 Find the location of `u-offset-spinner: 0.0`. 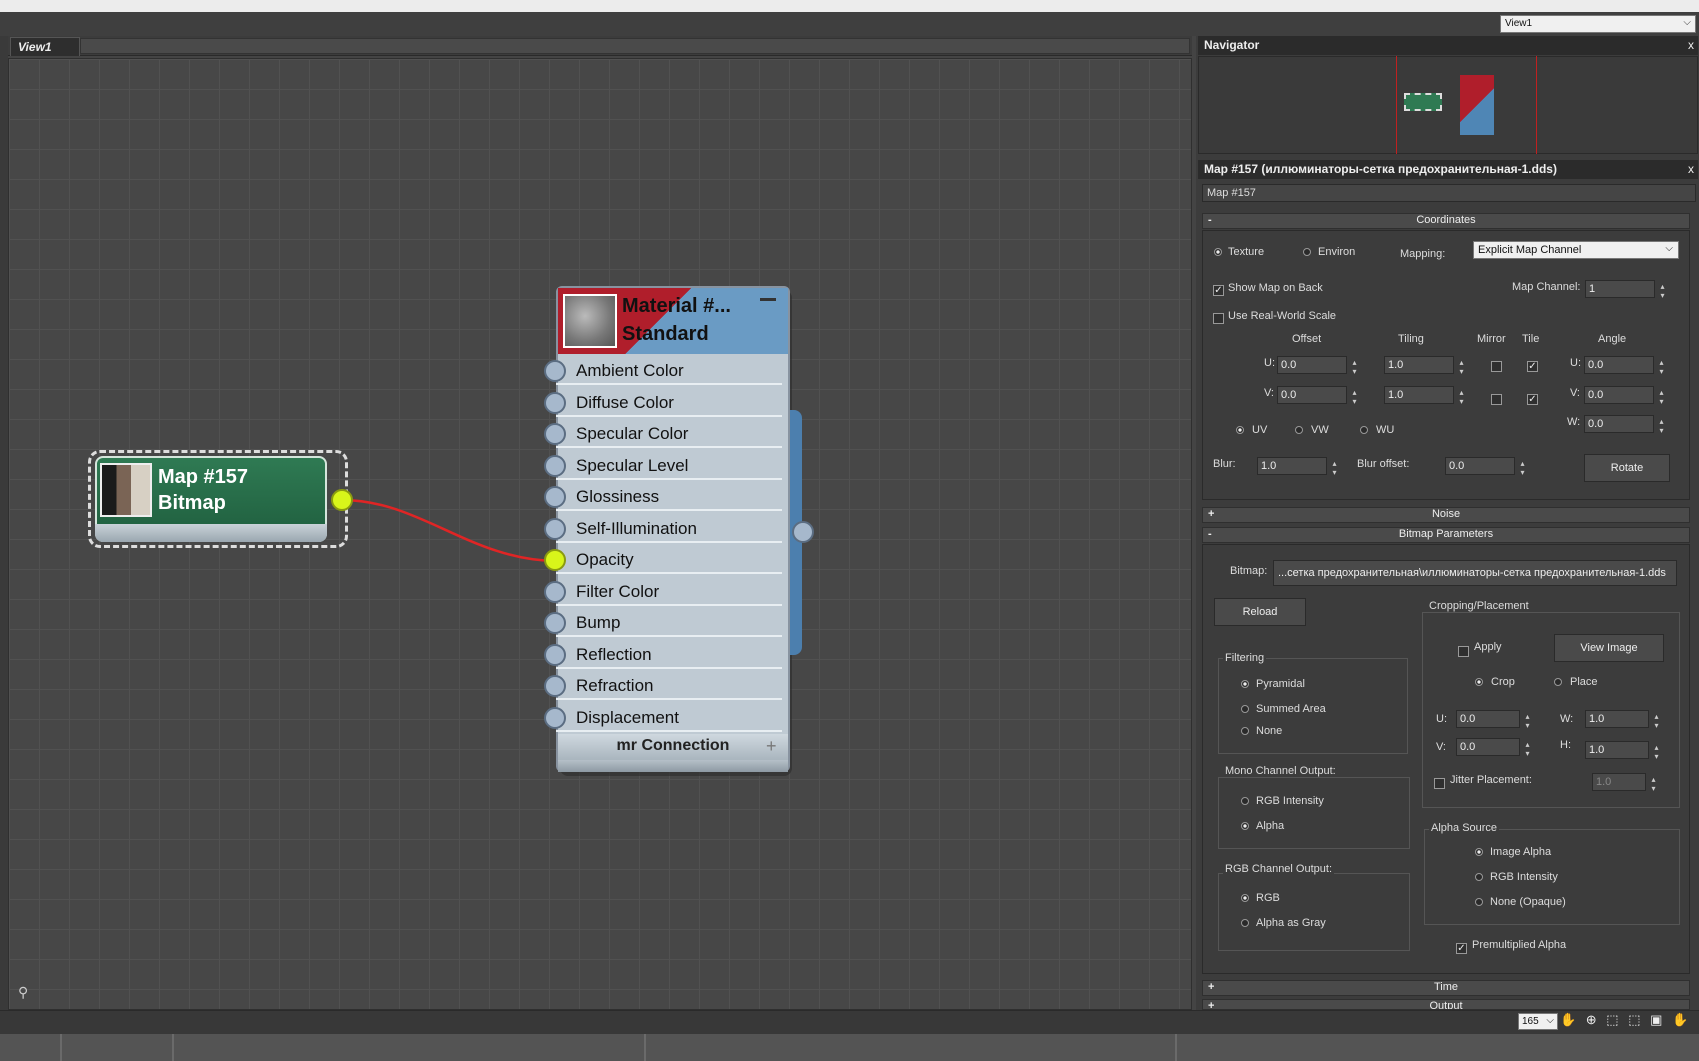

u-offset-spinner: 0.0 is located at coordinates (1317, 366).